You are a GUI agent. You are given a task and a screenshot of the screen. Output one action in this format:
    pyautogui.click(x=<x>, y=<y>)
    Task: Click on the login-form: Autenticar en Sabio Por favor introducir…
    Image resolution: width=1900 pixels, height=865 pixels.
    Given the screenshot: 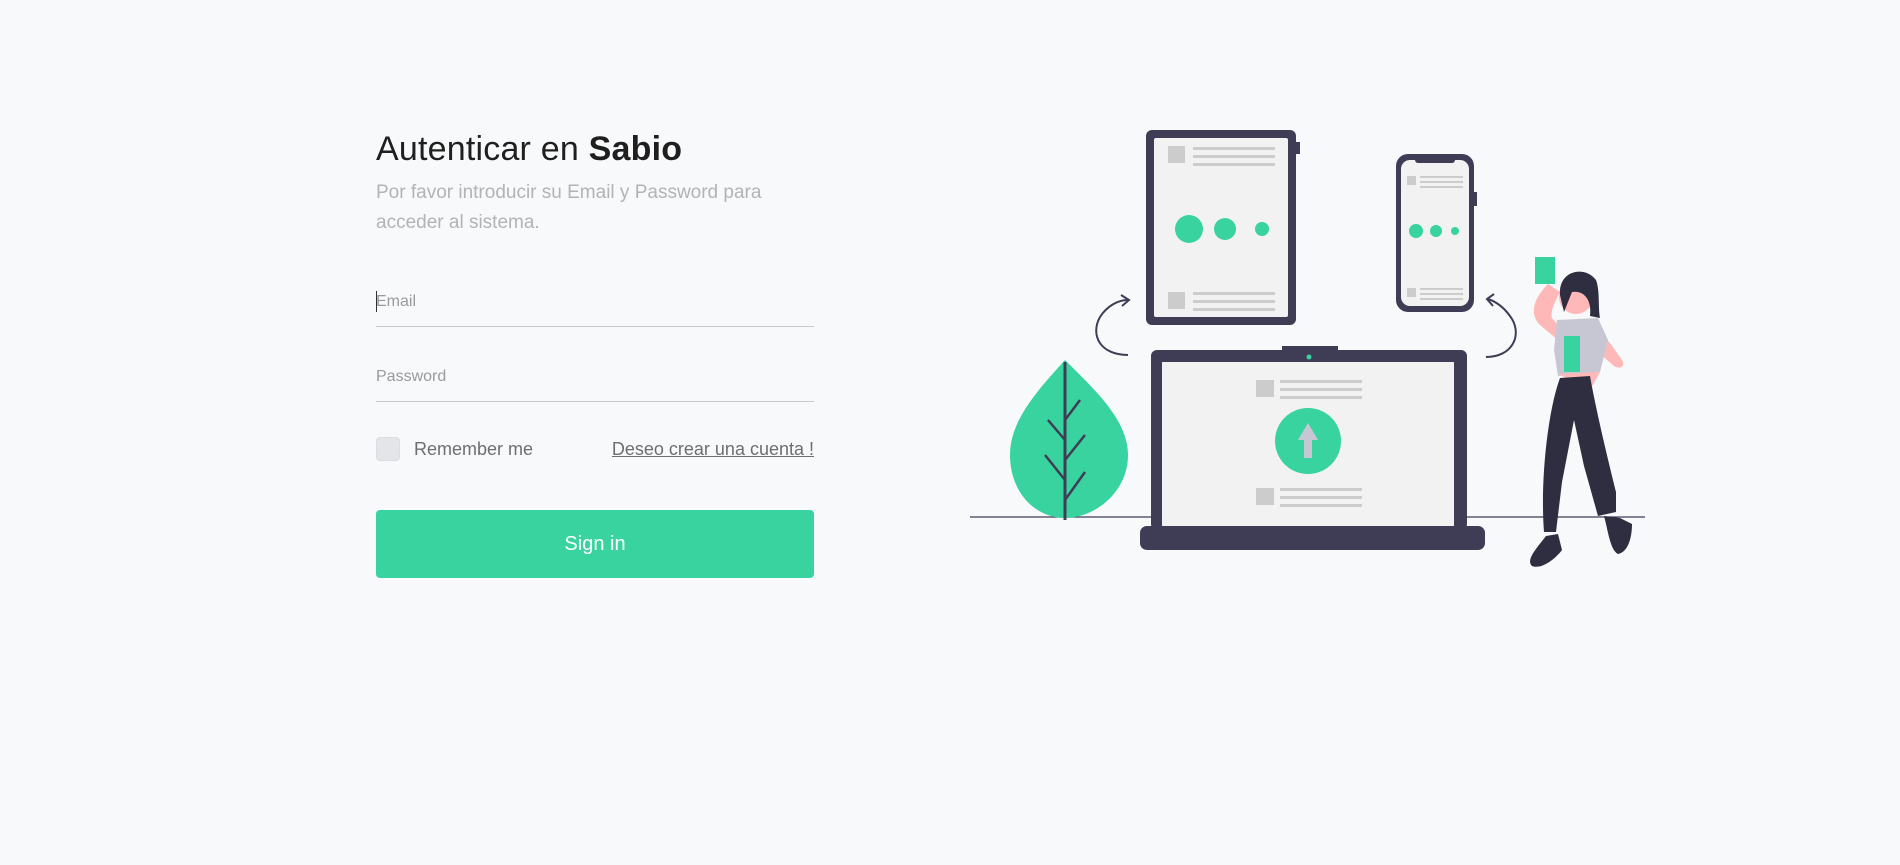 What is the action you would take?
    pyautogui.click(x=595, y=352)
    